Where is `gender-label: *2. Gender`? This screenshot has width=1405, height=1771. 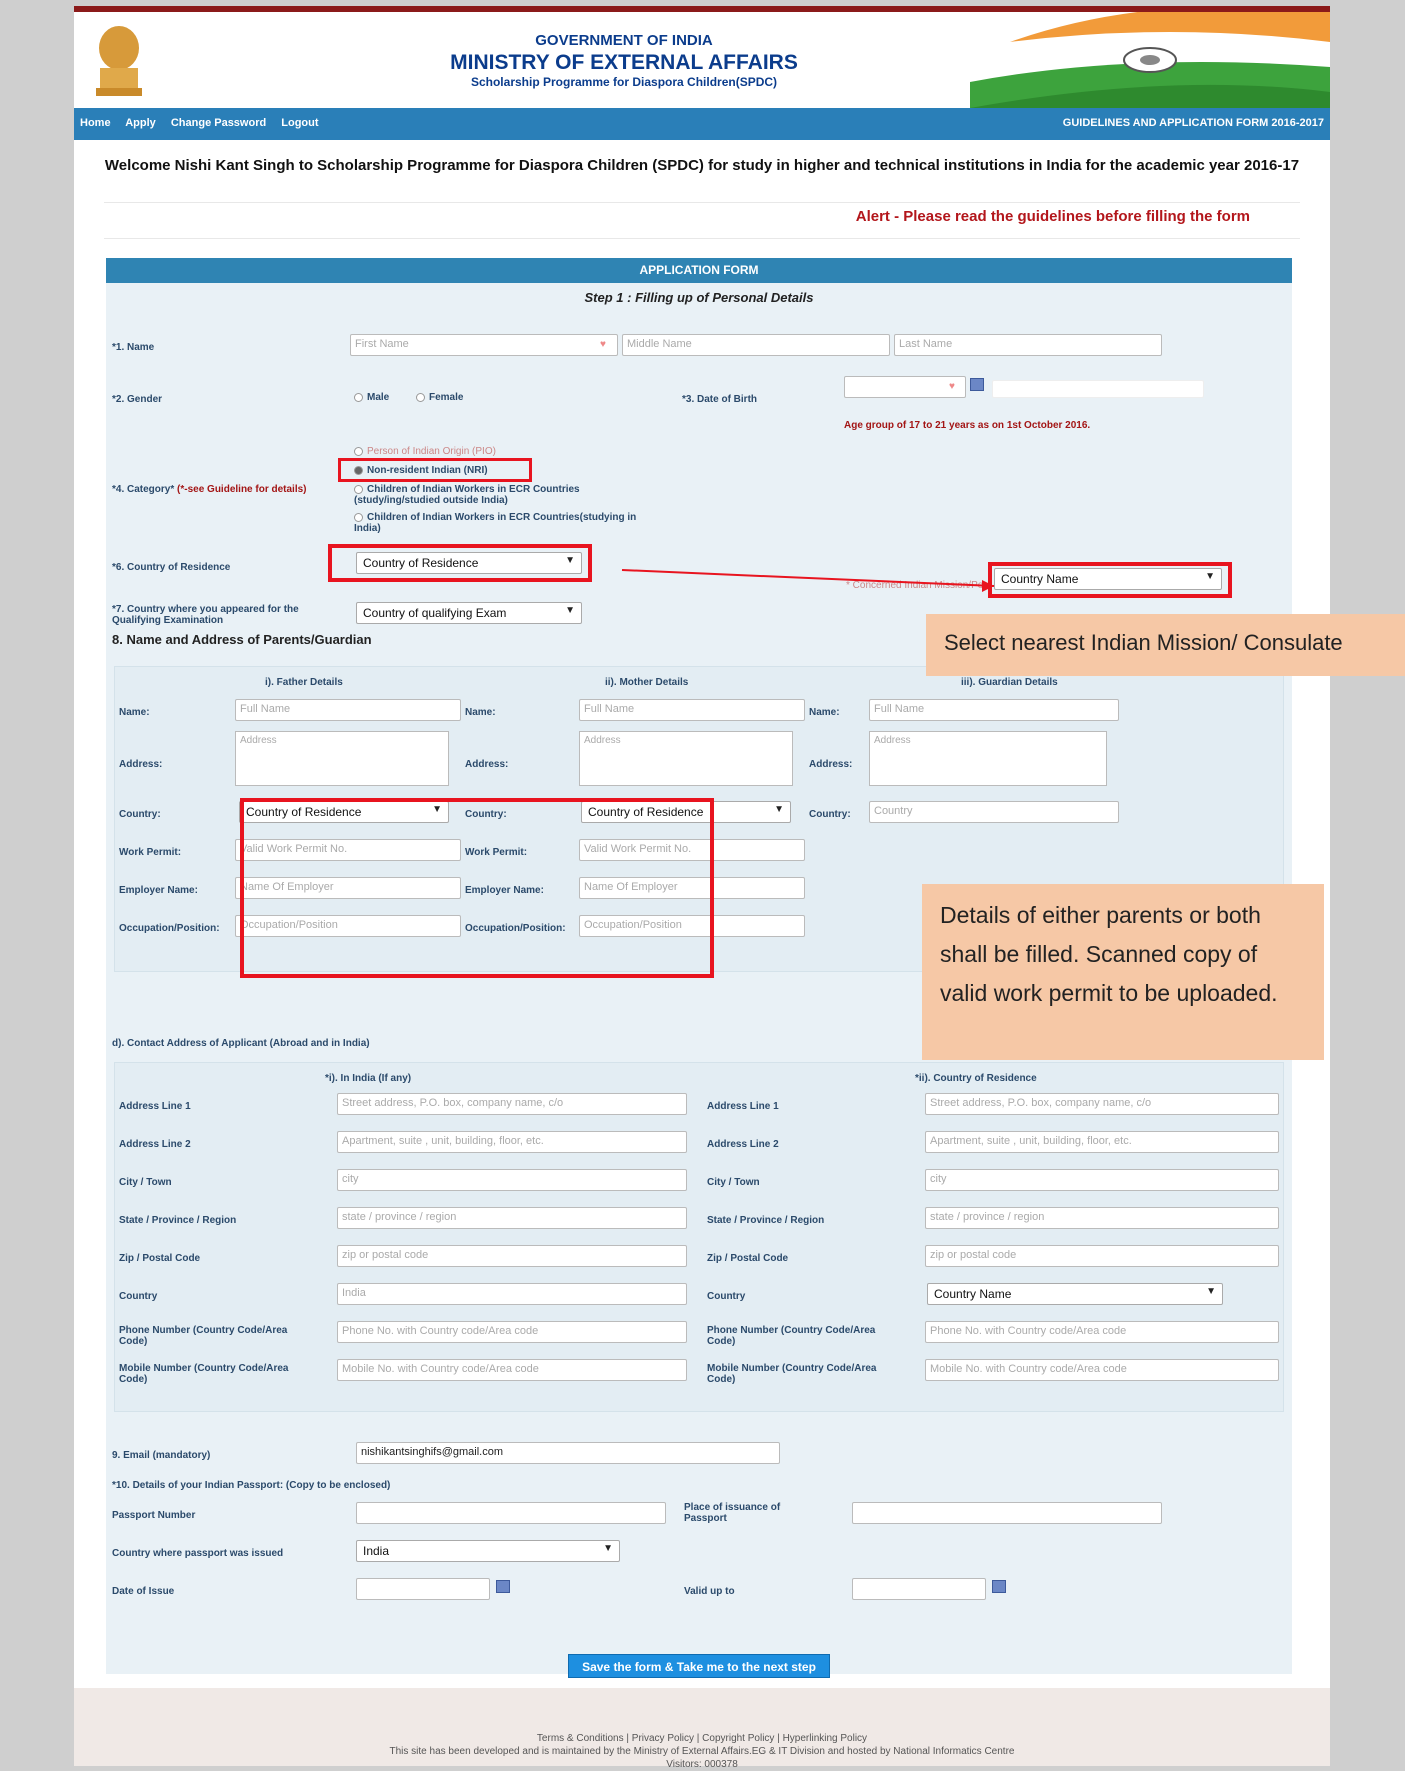
gender-label: *2. Gender is located at coordinates (137, 399).